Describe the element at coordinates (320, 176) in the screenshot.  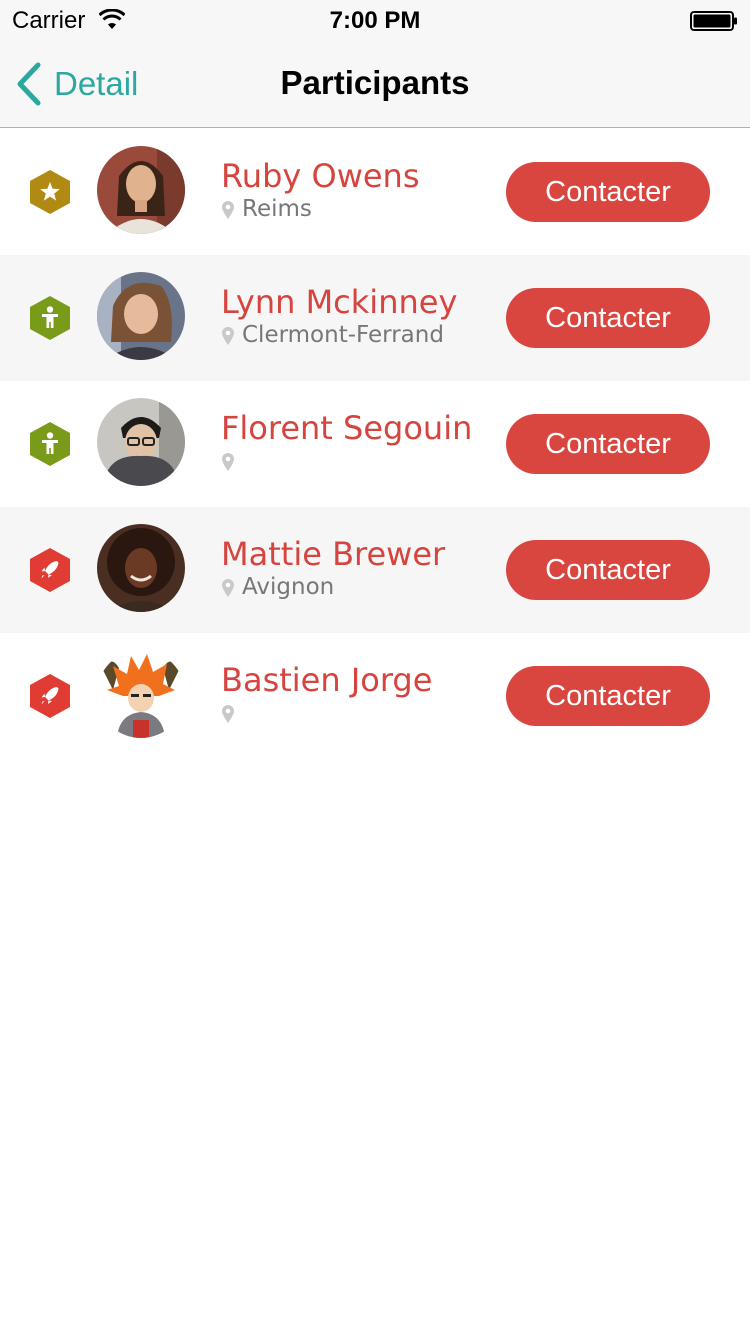
I see `participant-name: Ruby Owens` at that location.